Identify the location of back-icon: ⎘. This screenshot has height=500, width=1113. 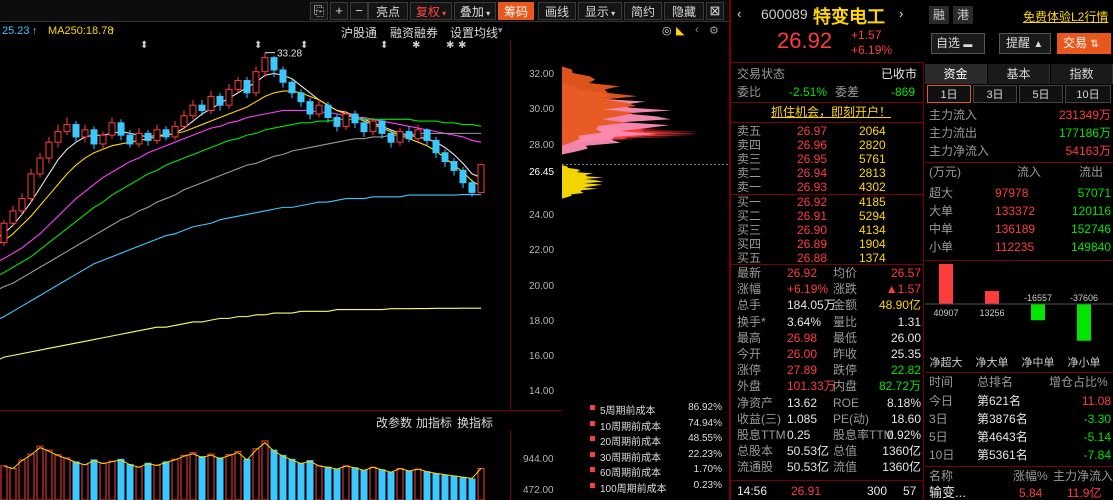
(319, 11).